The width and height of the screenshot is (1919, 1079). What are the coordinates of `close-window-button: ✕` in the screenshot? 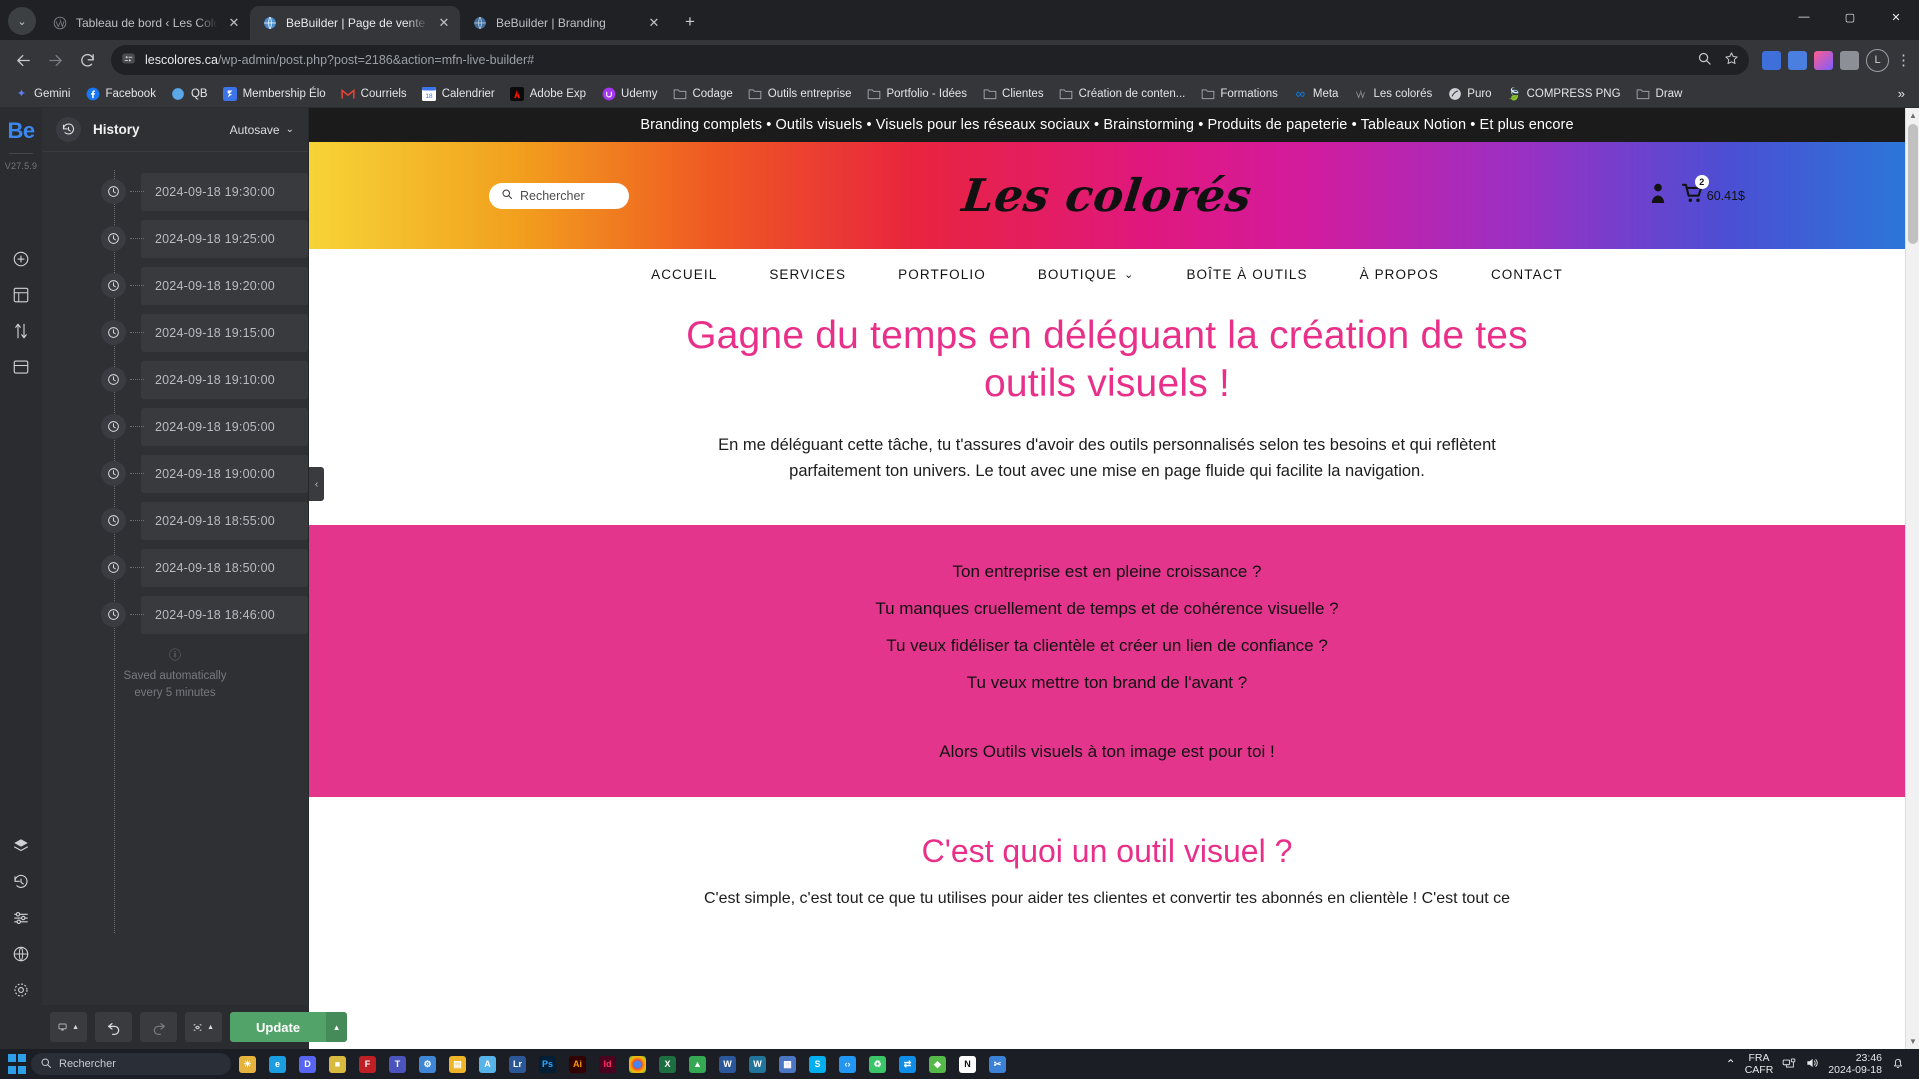 It's located at (1896, 17).